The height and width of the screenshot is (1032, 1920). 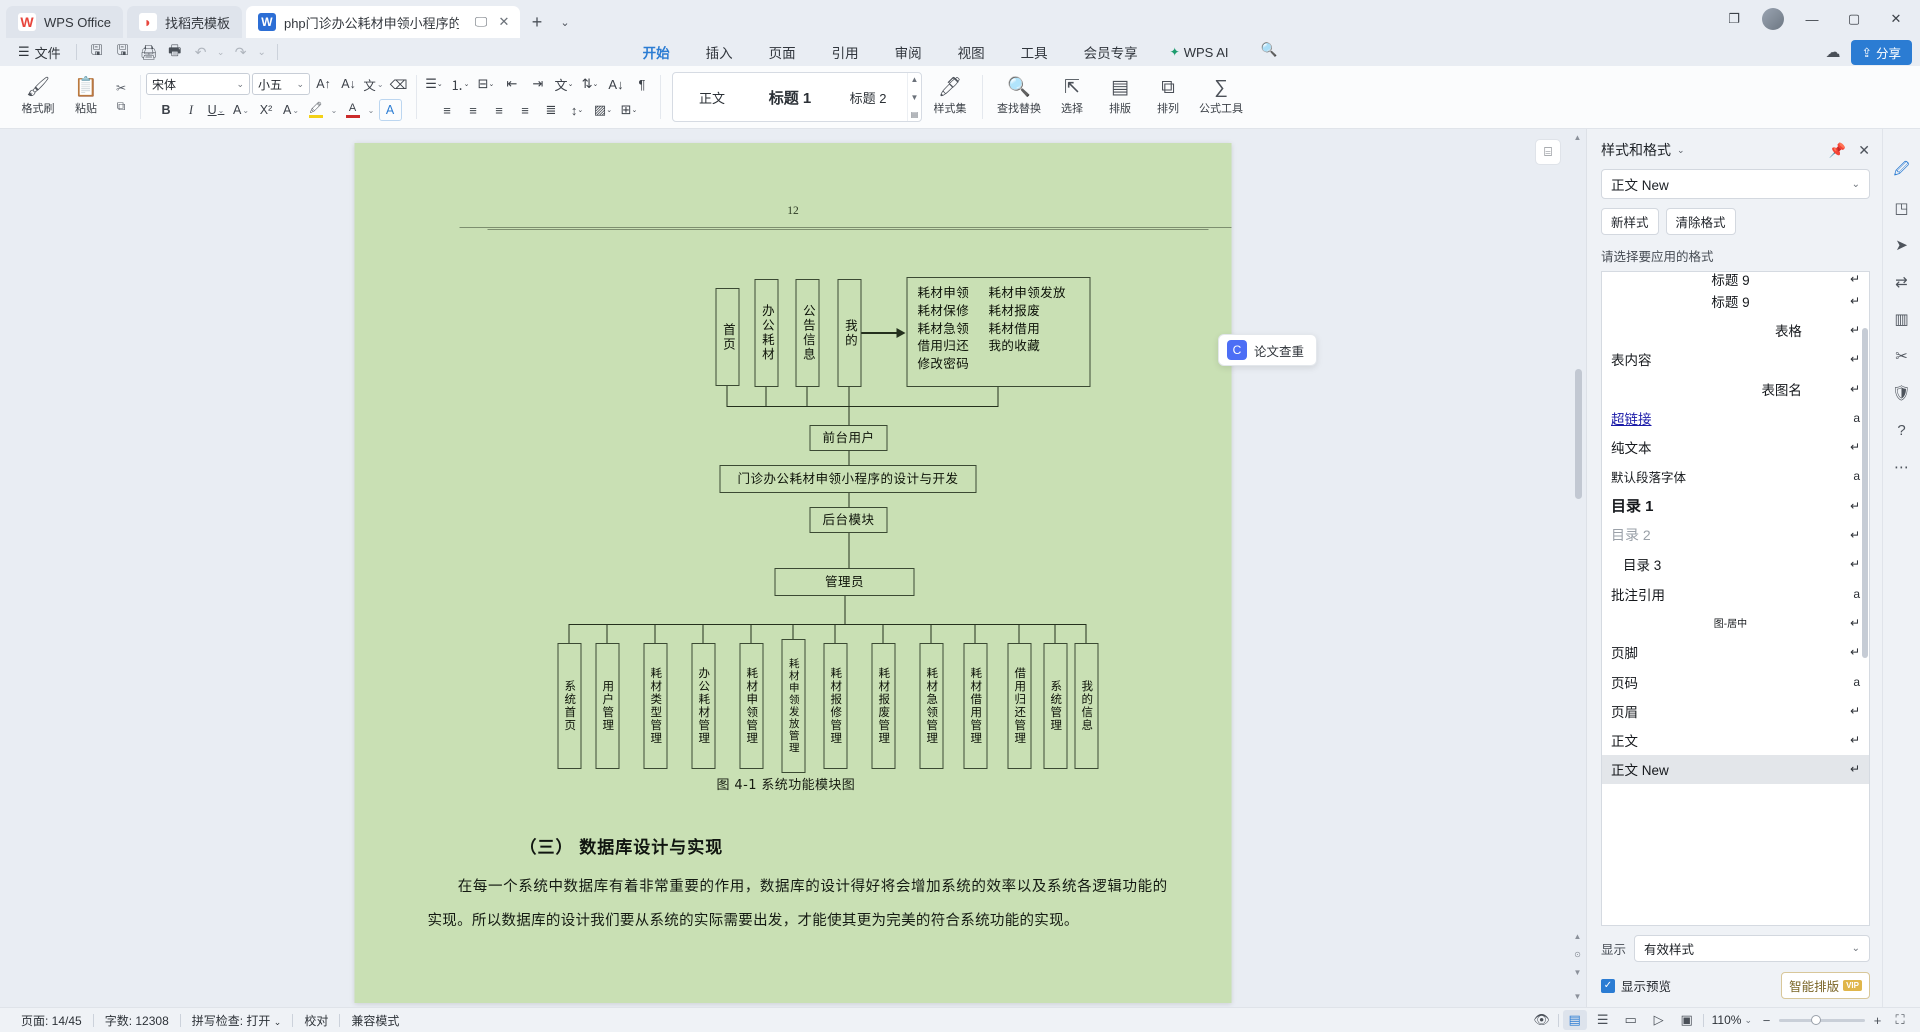 I want to click on ai-plagiarism-check-hint: C 论文查重, so click(x=1268, y=350).